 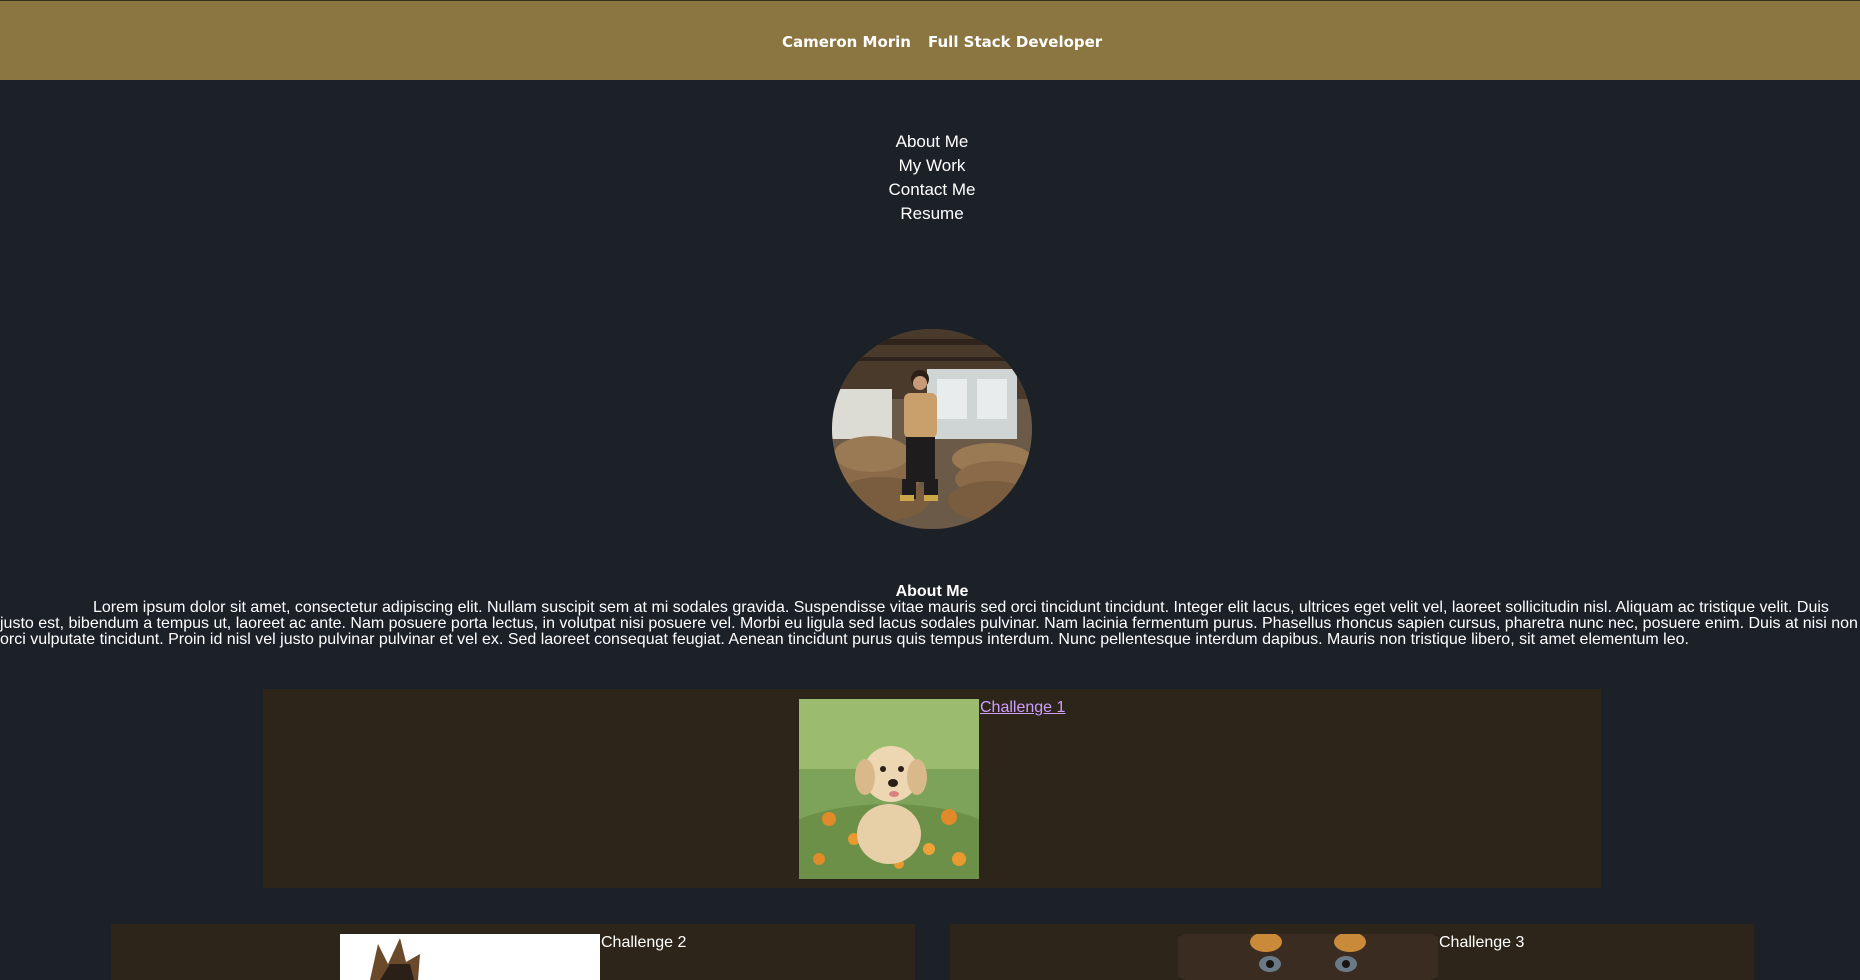 I want to click on nav-link-about-me: About Me, so click(x=930, y=142).